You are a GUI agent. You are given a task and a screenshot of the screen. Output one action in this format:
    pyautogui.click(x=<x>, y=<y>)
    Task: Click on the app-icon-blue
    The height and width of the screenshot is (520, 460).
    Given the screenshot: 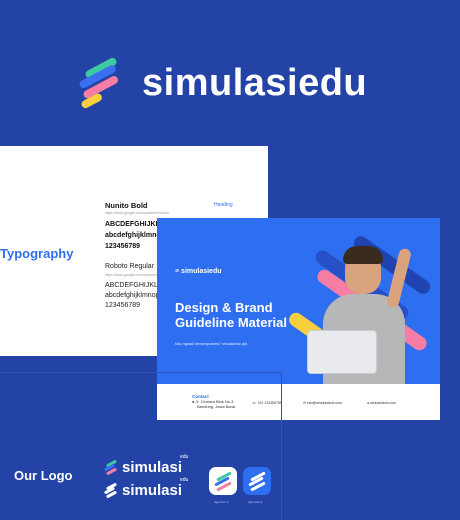 What is the action you would take?
    pyautogui.click(x=257, y=481)
    